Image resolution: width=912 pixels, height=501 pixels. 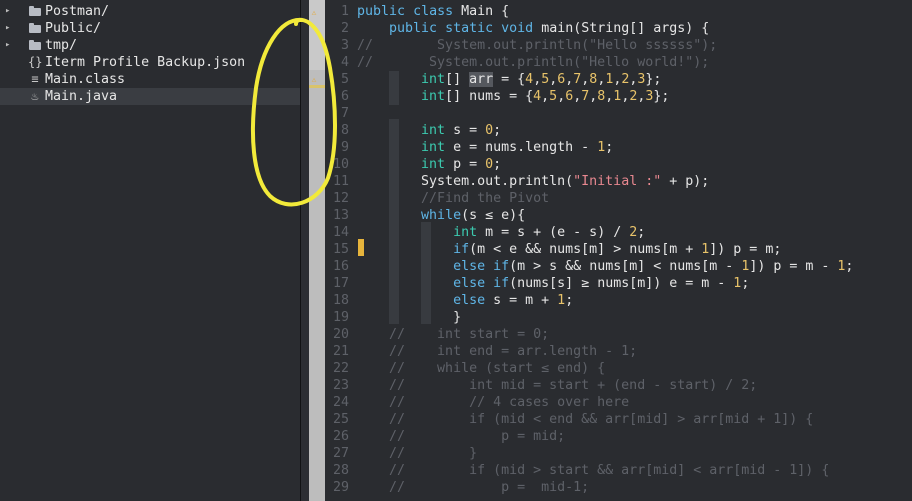 I want to click on line-number: 14, so click(x=340, y=232).